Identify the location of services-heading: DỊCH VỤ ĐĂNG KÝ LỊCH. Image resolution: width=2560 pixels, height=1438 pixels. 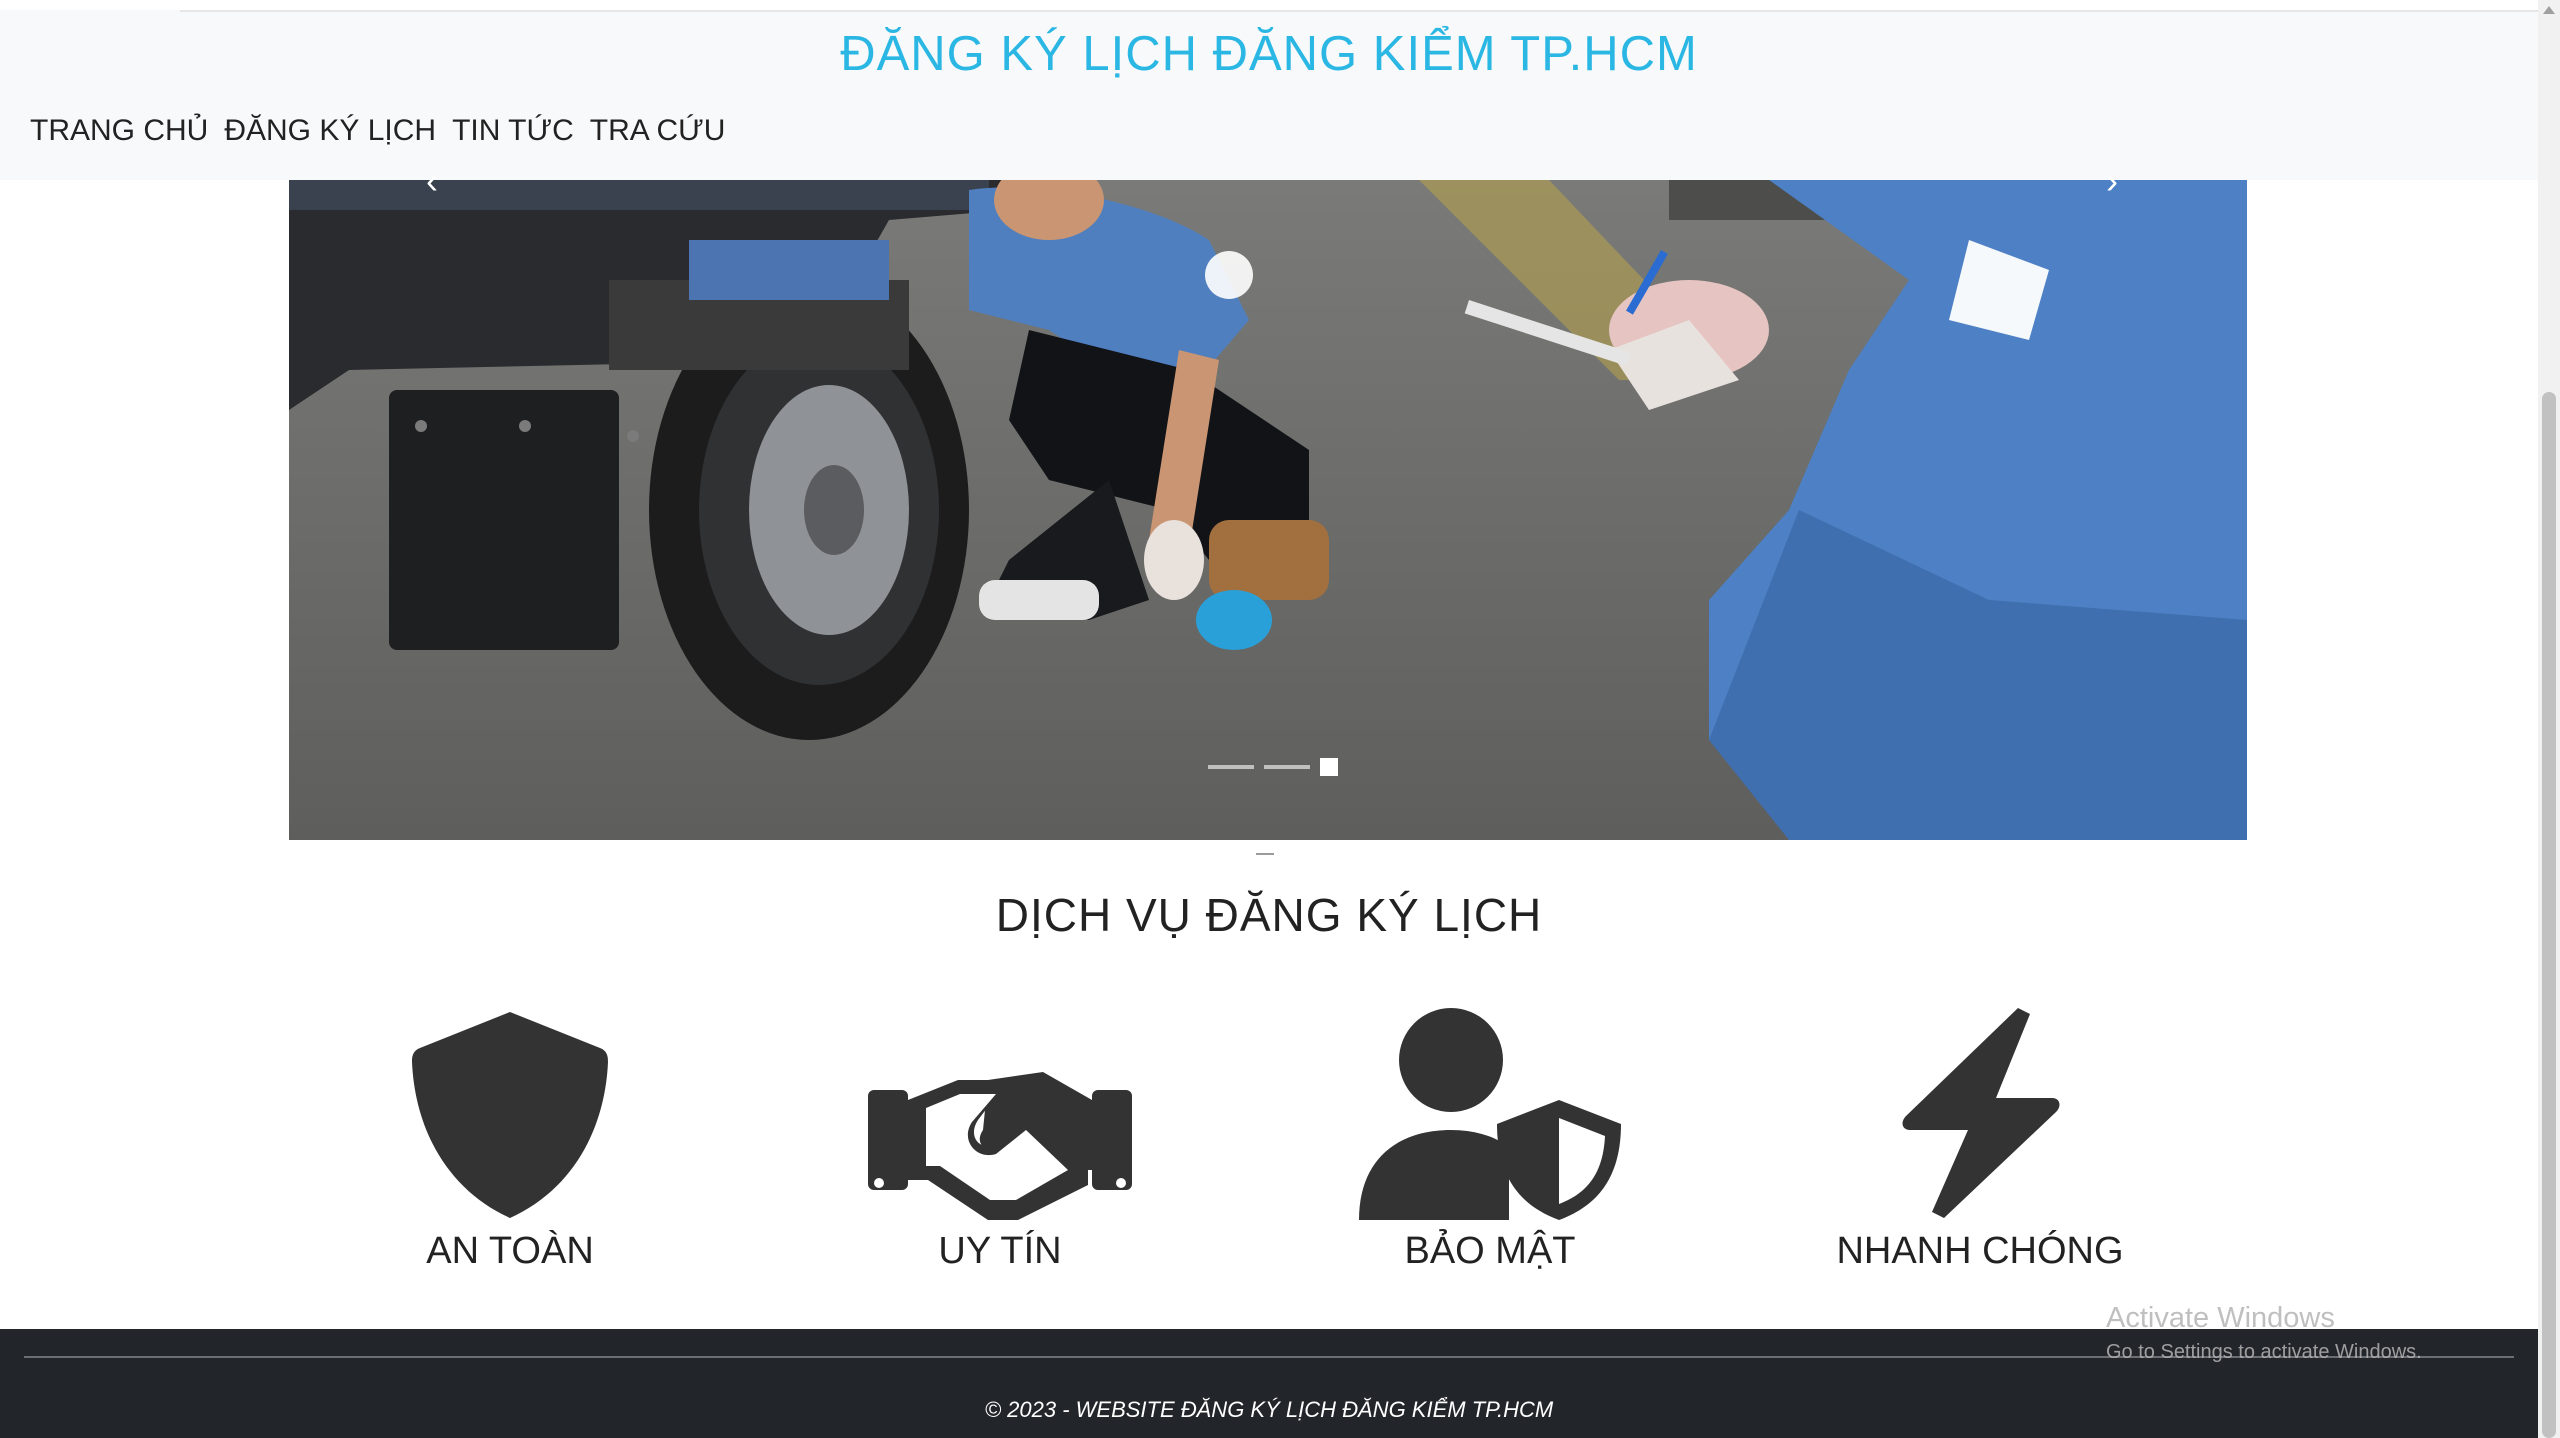
(1269, 915).